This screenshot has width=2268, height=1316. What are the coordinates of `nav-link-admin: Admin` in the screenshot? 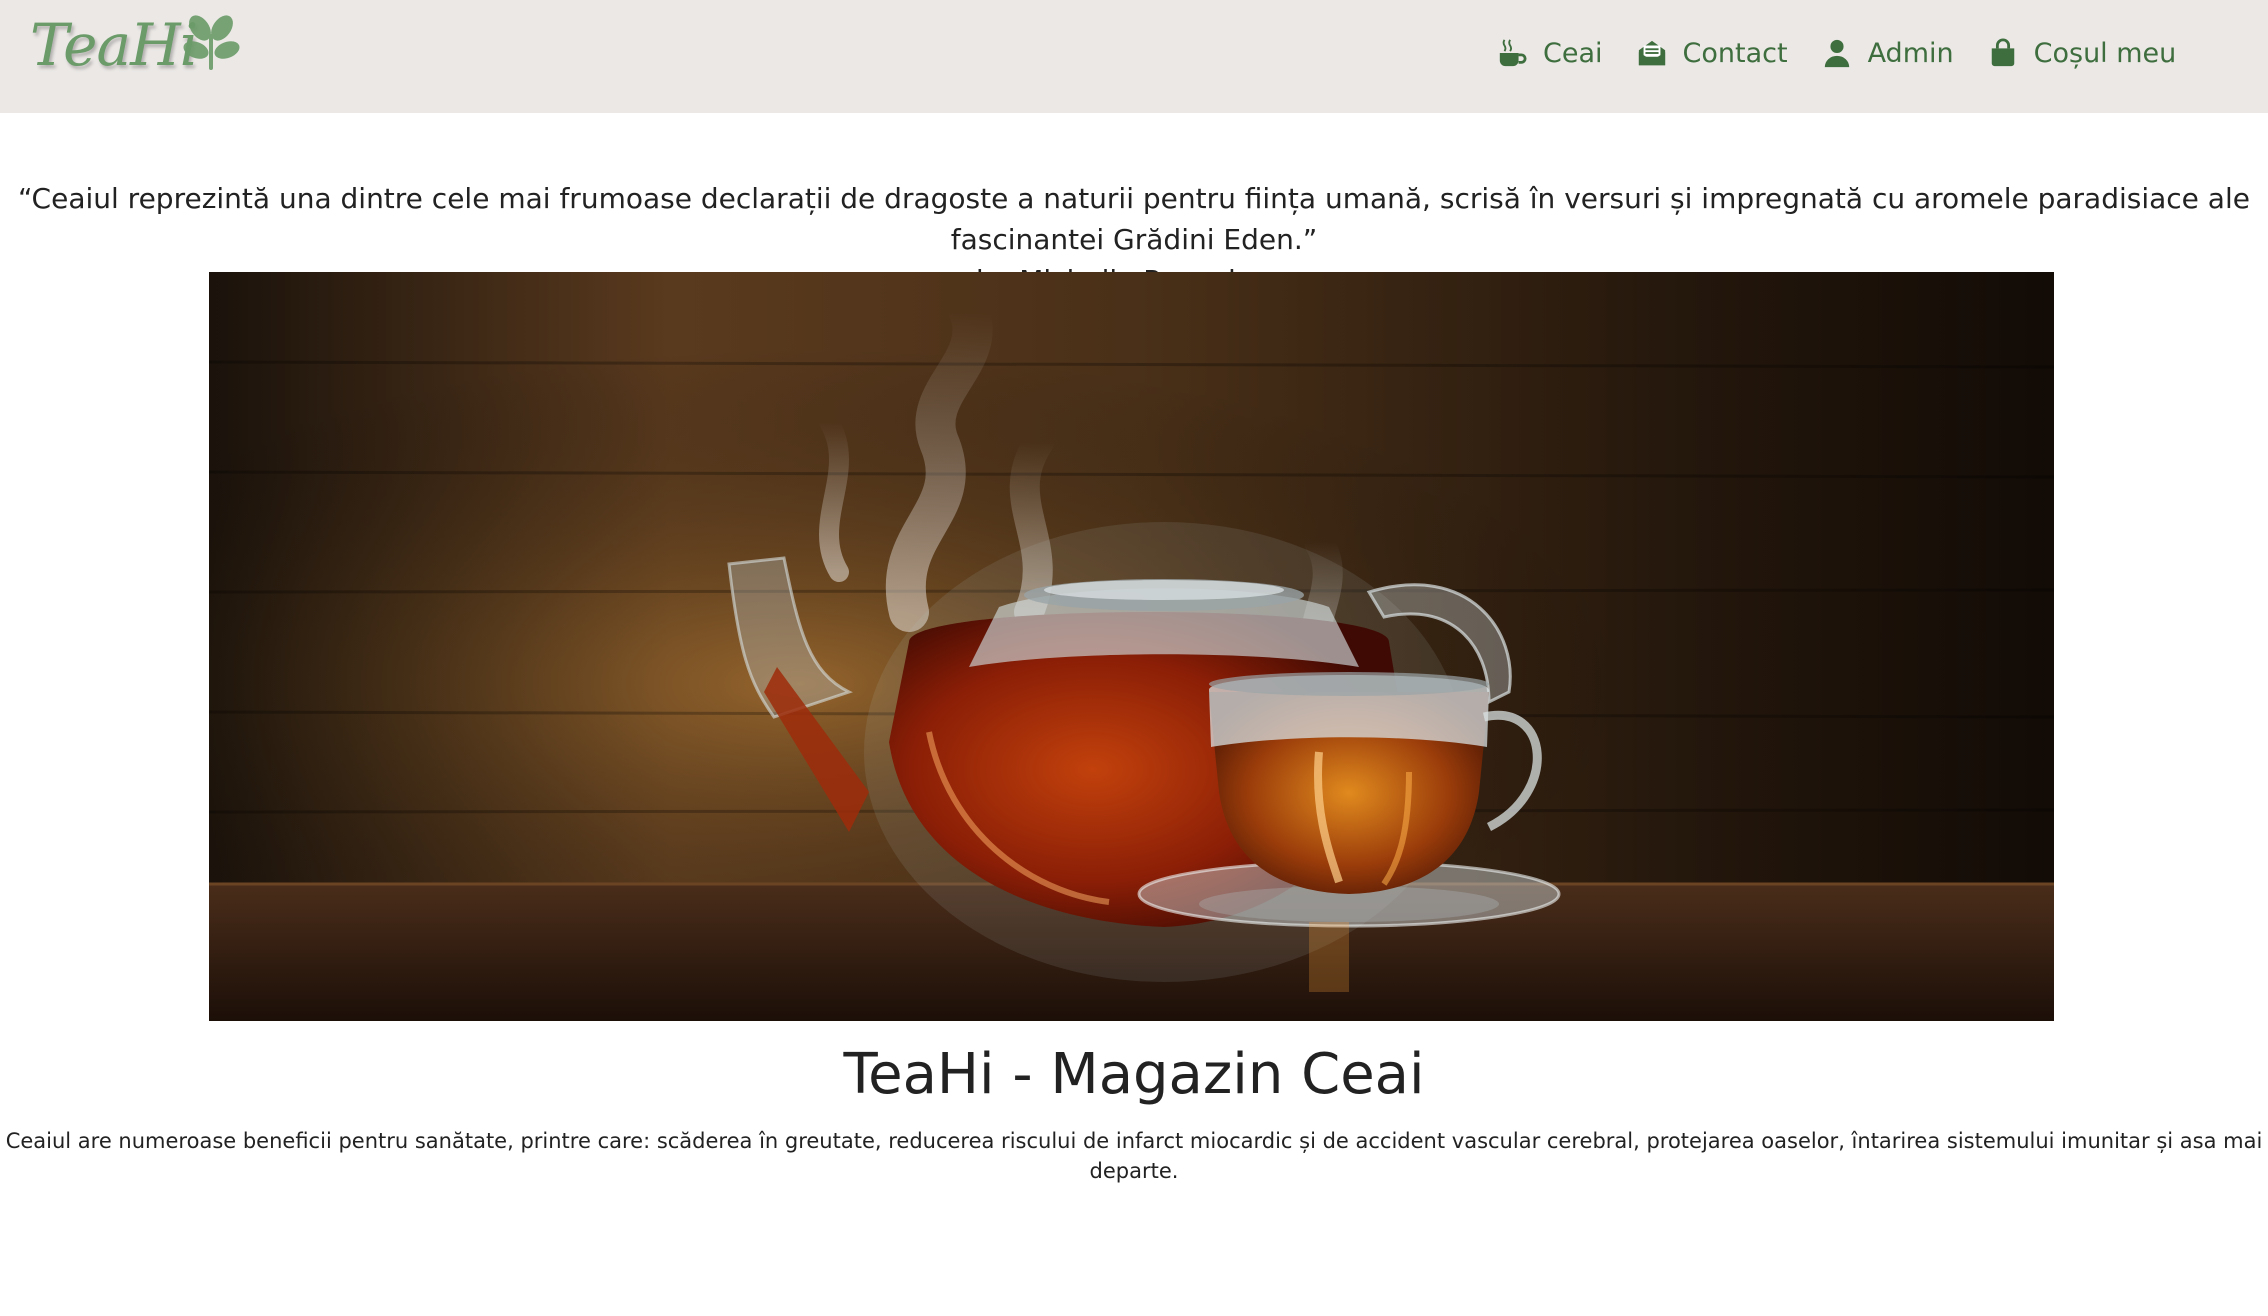 It's located at (1888, 53).